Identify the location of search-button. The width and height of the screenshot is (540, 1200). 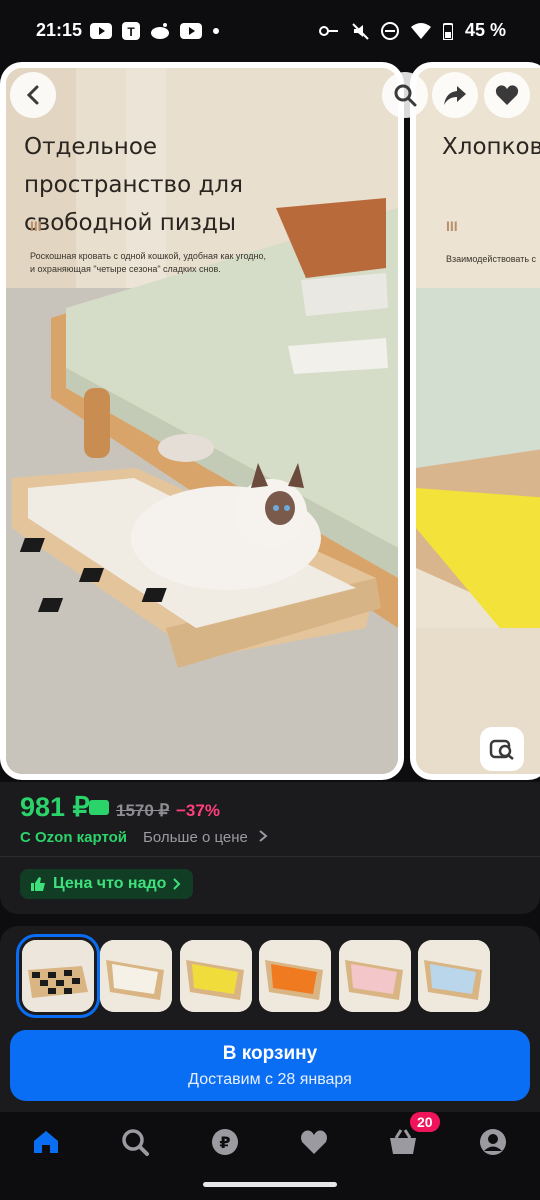
(405, 95).